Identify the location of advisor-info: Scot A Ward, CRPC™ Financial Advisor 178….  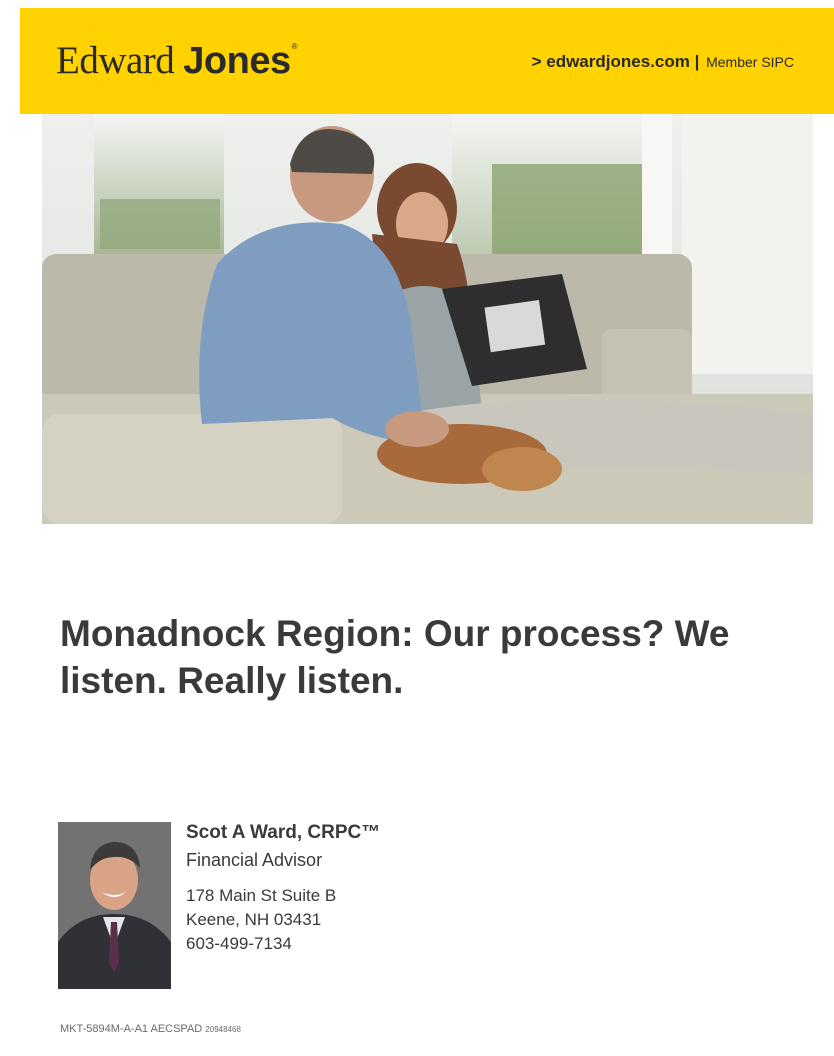
(283, 888).